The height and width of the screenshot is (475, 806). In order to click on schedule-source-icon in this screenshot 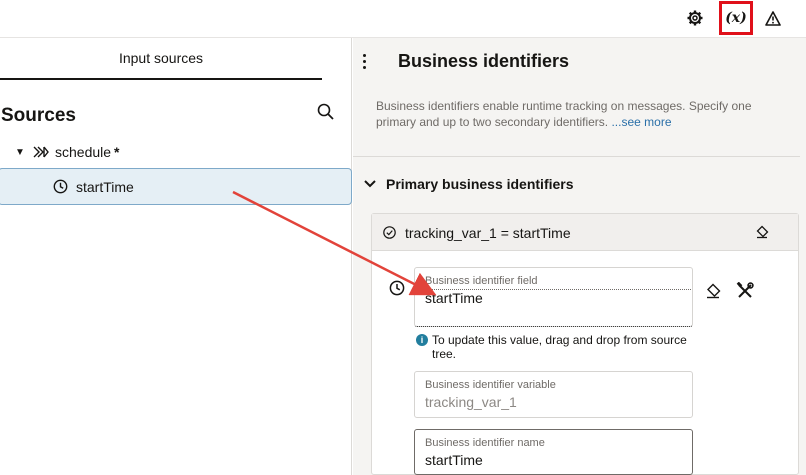, I will do `click(41, 152)`.